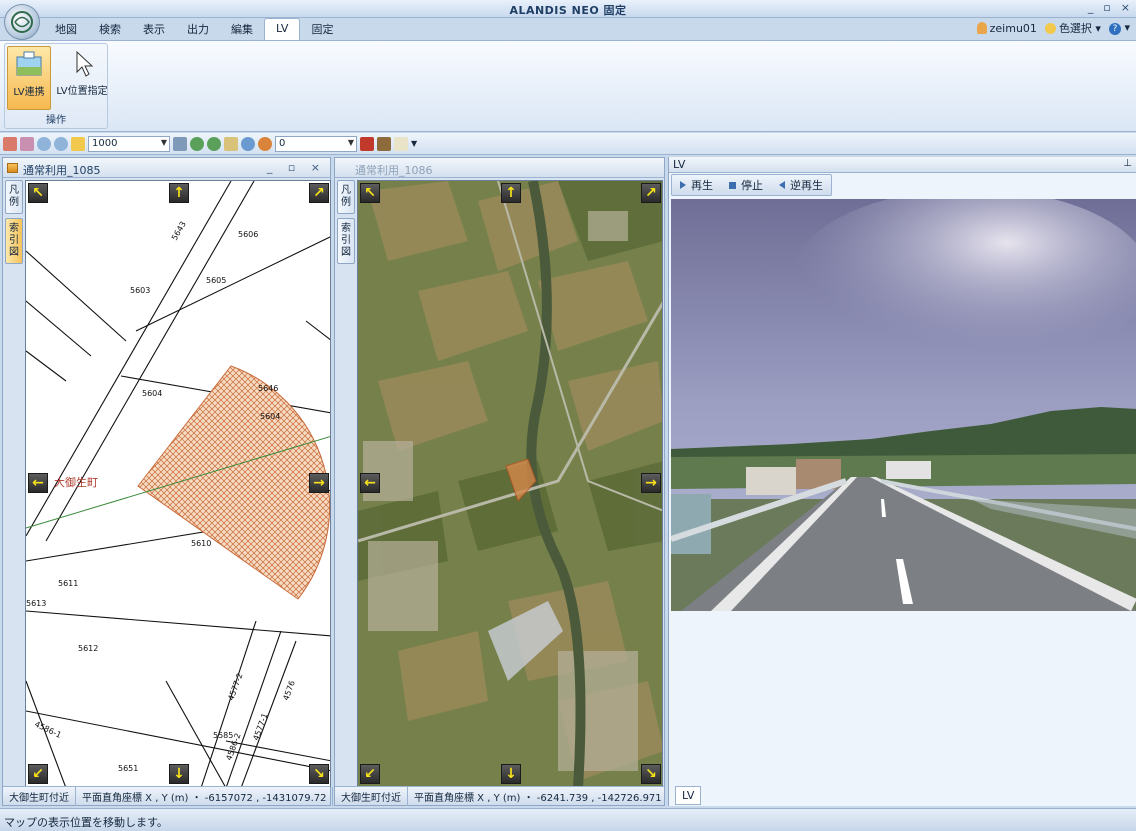  What do you see at coordinates (268, 388) in the screenshot?
I see `parcel-5646: 5646` at bounding box center [268, 388].